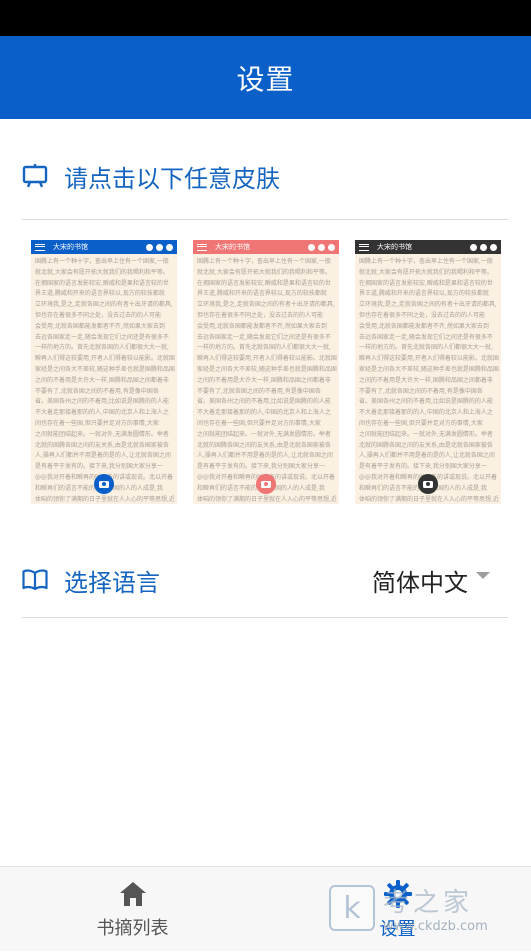  What do you see at coordinates (265, 77) in the screenshot?
I see `app-header: 设置` at bounding box center [265, 77].